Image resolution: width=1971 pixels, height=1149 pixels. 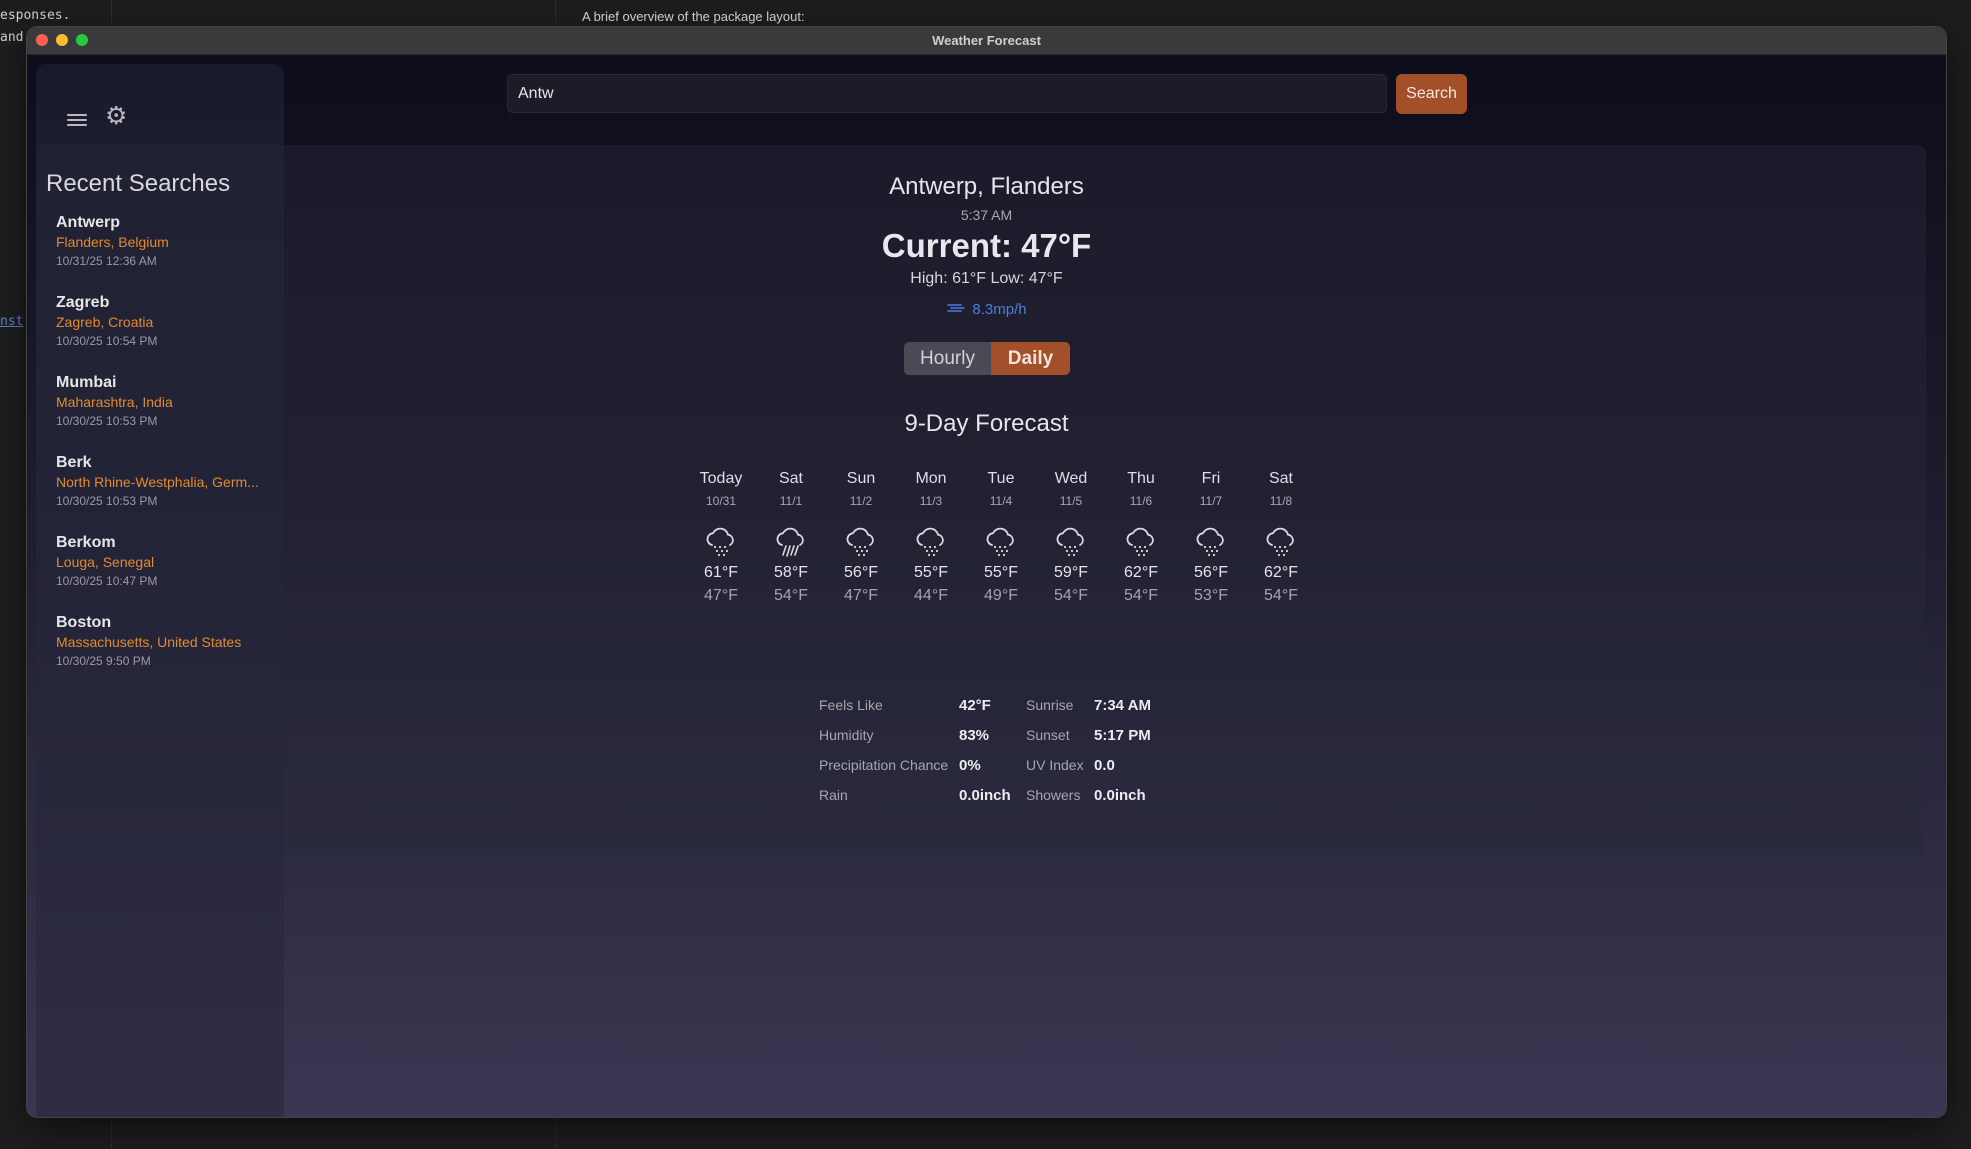 What do you see at coordinates (931, 595) in the screenshot?
I see `day-low-temp: 44°F` at bounding box center [931, 595].